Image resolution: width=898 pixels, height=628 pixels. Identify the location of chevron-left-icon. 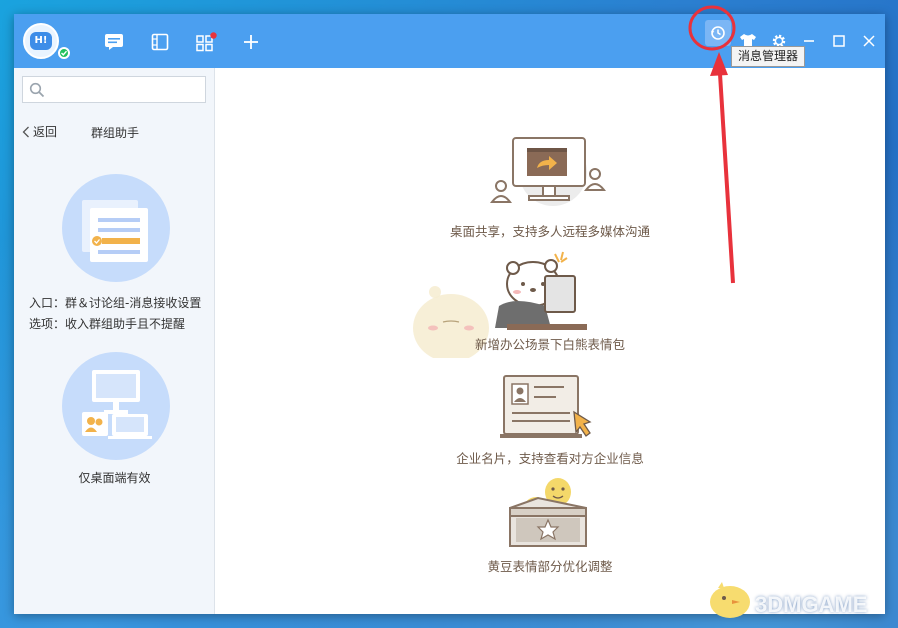
(25, 131).